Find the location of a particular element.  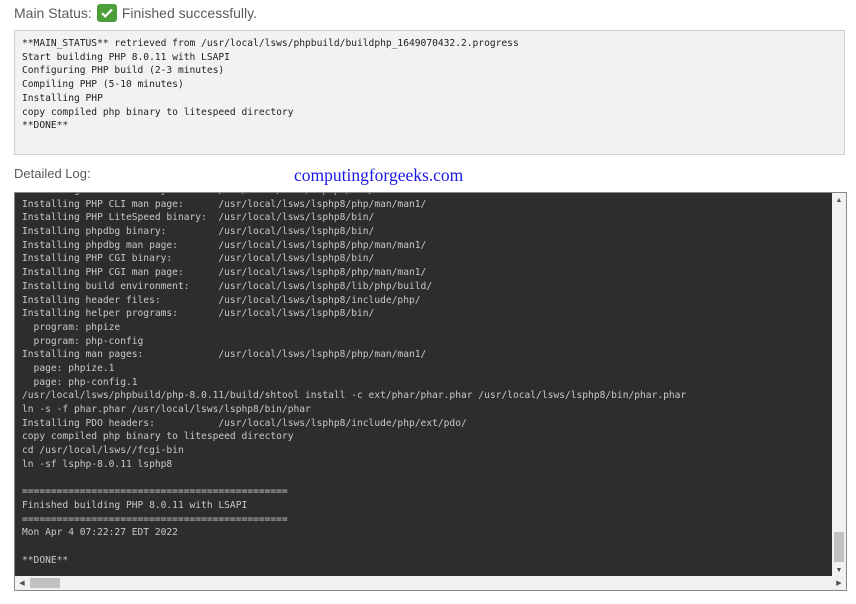

horizontal-scrollbar: ◀ ▶ is located at coordinates (430, 583).